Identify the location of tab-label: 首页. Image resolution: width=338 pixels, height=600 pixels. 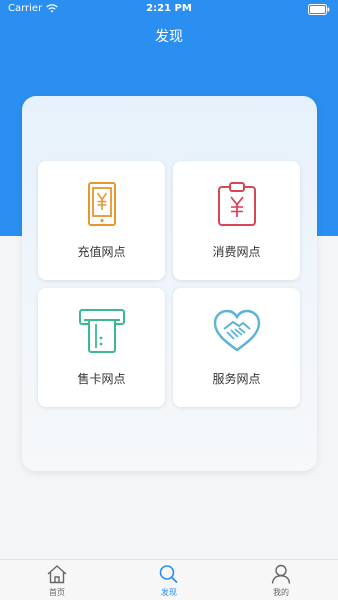
(57, 592).